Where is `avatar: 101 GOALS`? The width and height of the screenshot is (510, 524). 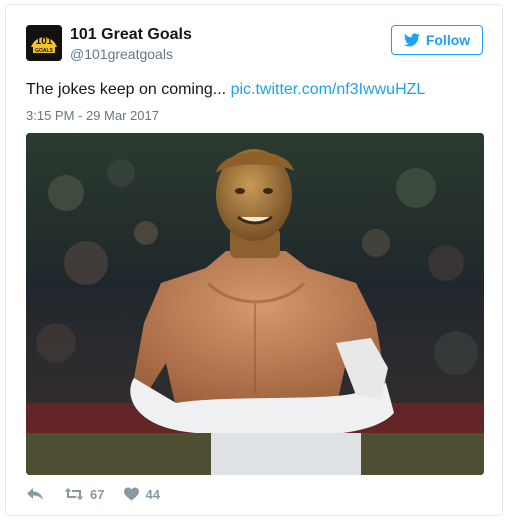 avatar: 101 GOALS is located at coordinates (44, 43).